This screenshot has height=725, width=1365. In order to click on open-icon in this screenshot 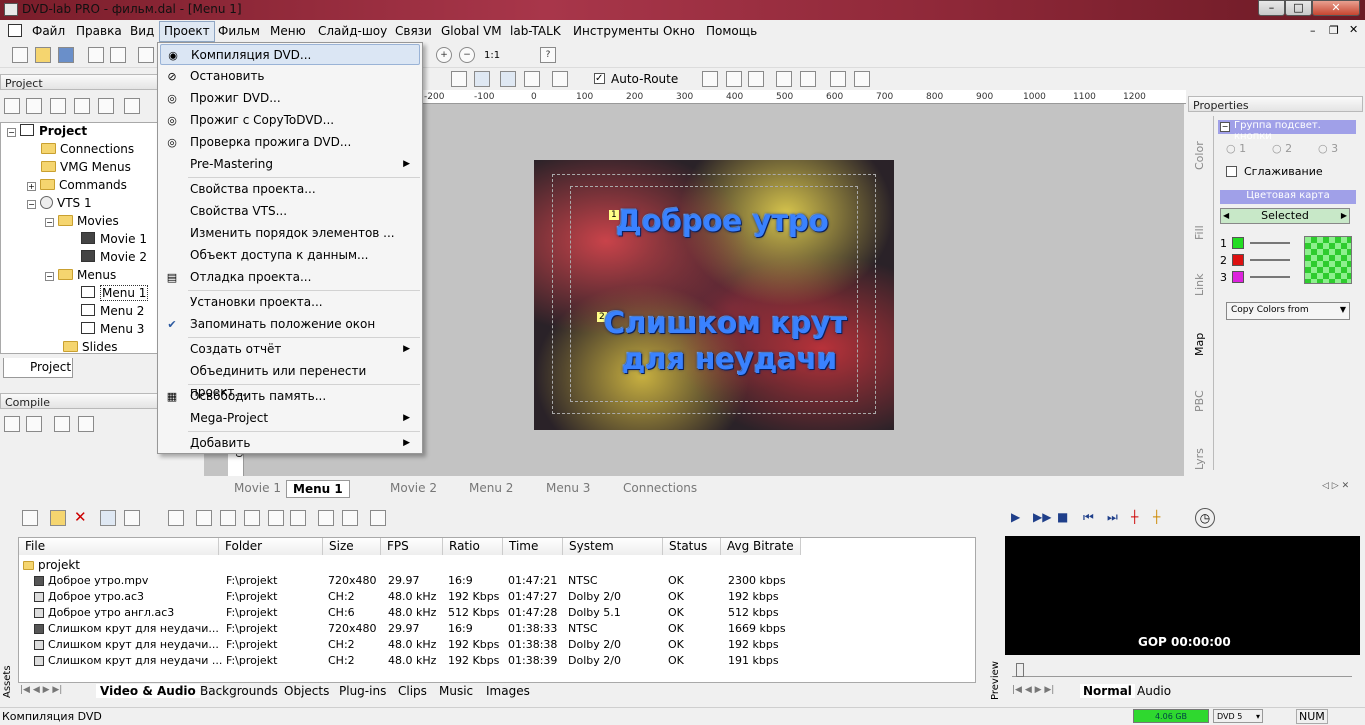, I will do `click(43, 55)`.